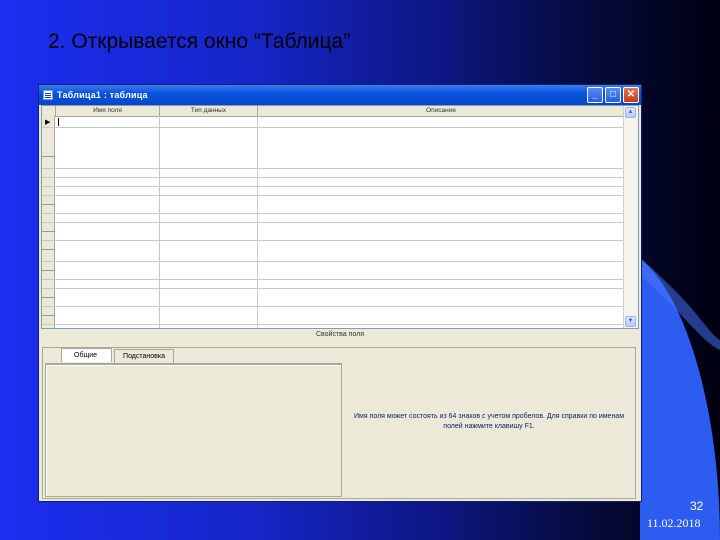 The height and width of the screenshot is (540, 720). Describe the element at coordinates (630, 217) in the screenshot. I see `vertical-scrollbar: ▲ ▼` at that location.